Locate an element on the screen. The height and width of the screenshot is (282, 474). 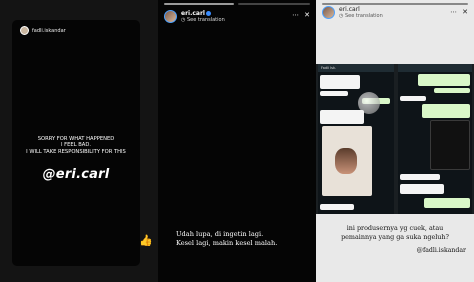
caption-line-2: Kesel lagi, makin kesel malah. is located at coordinates (227, 243).